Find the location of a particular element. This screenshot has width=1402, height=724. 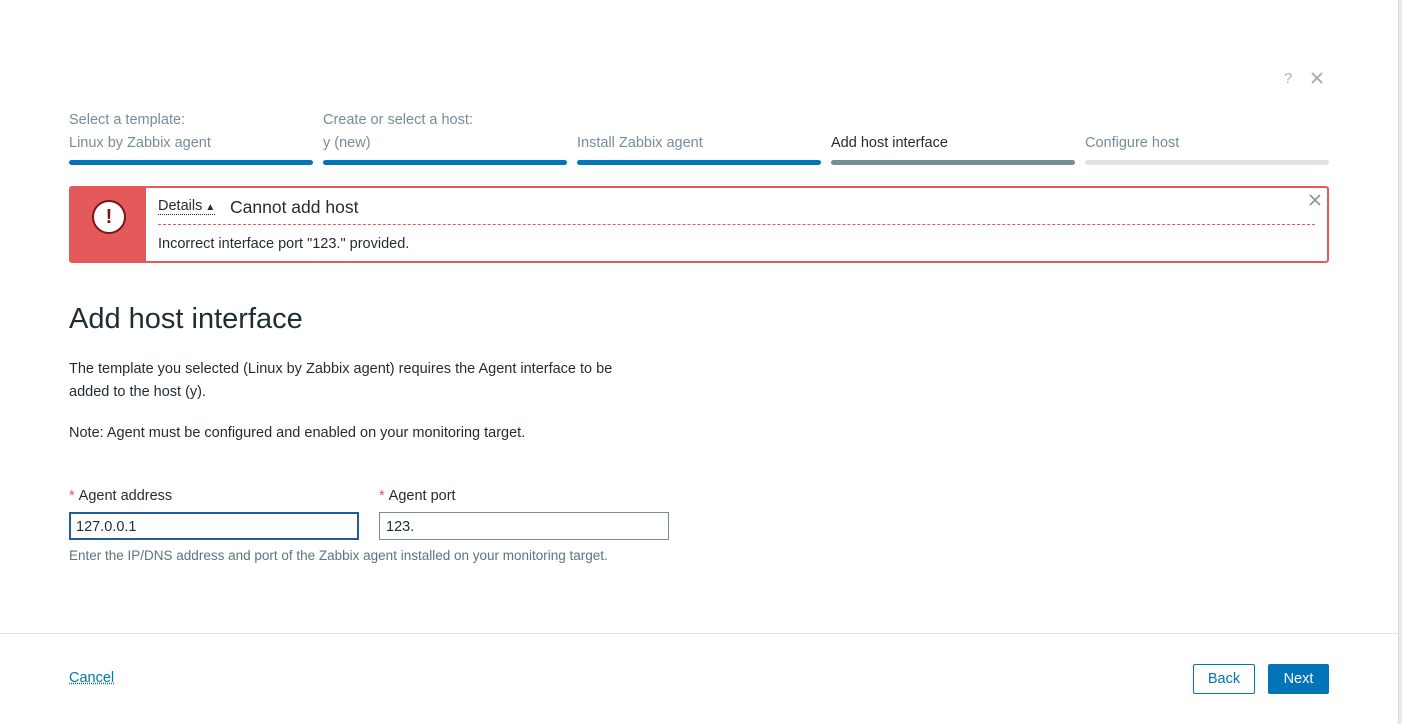

footer-divider is located at coordinates (699, 633).